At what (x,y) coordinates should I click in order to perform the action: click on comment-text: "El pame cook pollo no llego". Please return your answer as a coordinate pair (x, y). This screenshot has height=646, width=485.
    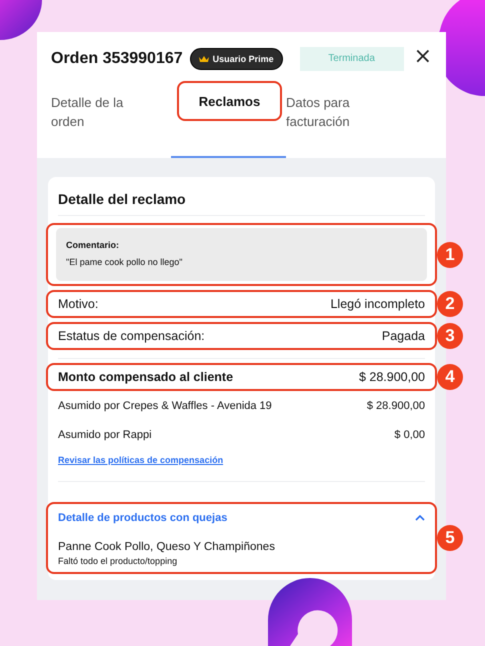
    Looking at the image, I should click on (125, 262).